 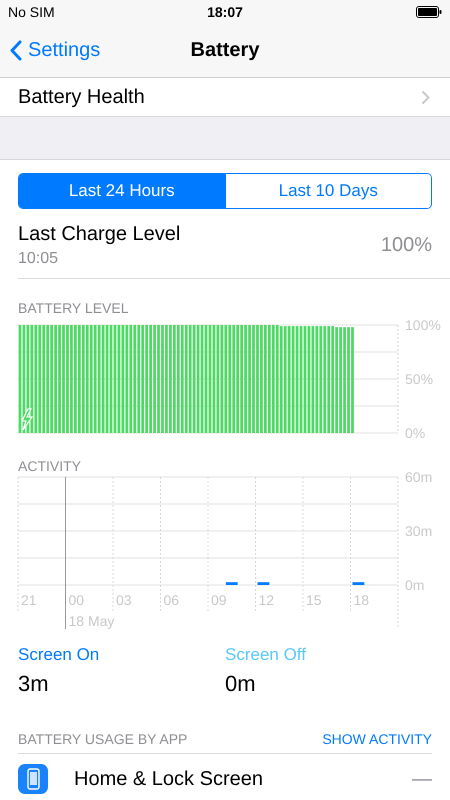 What do you see at coordinates (39, 259) in the screenshot?
I see `charge-time: 10:05` at bounding box center [39, 259].